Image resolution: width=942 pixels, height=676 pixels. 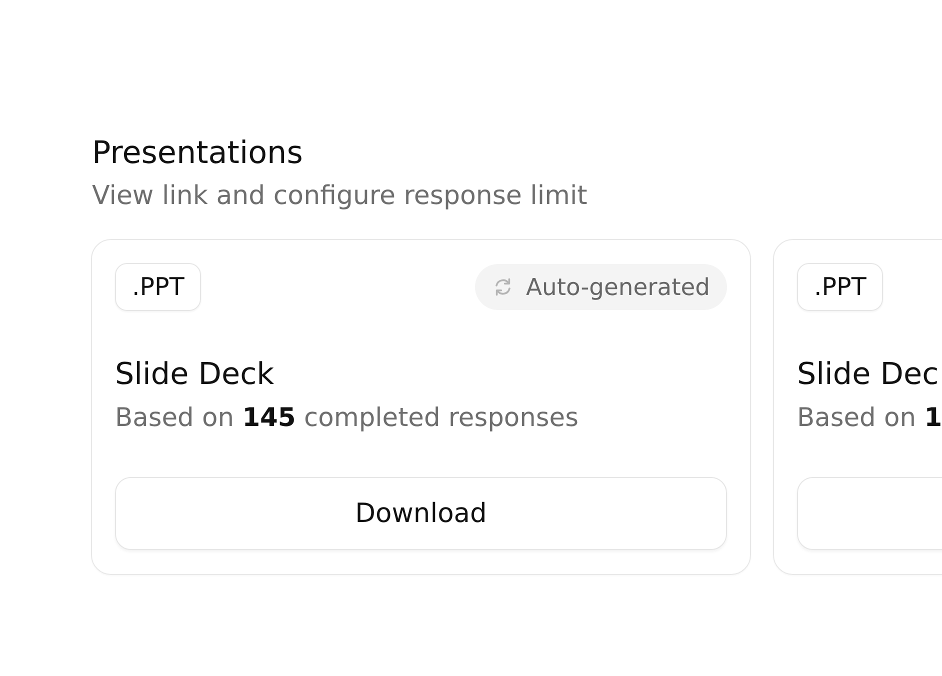 I want to click on card-description: Based on 145 completed responses, so click(x=346, y=418).